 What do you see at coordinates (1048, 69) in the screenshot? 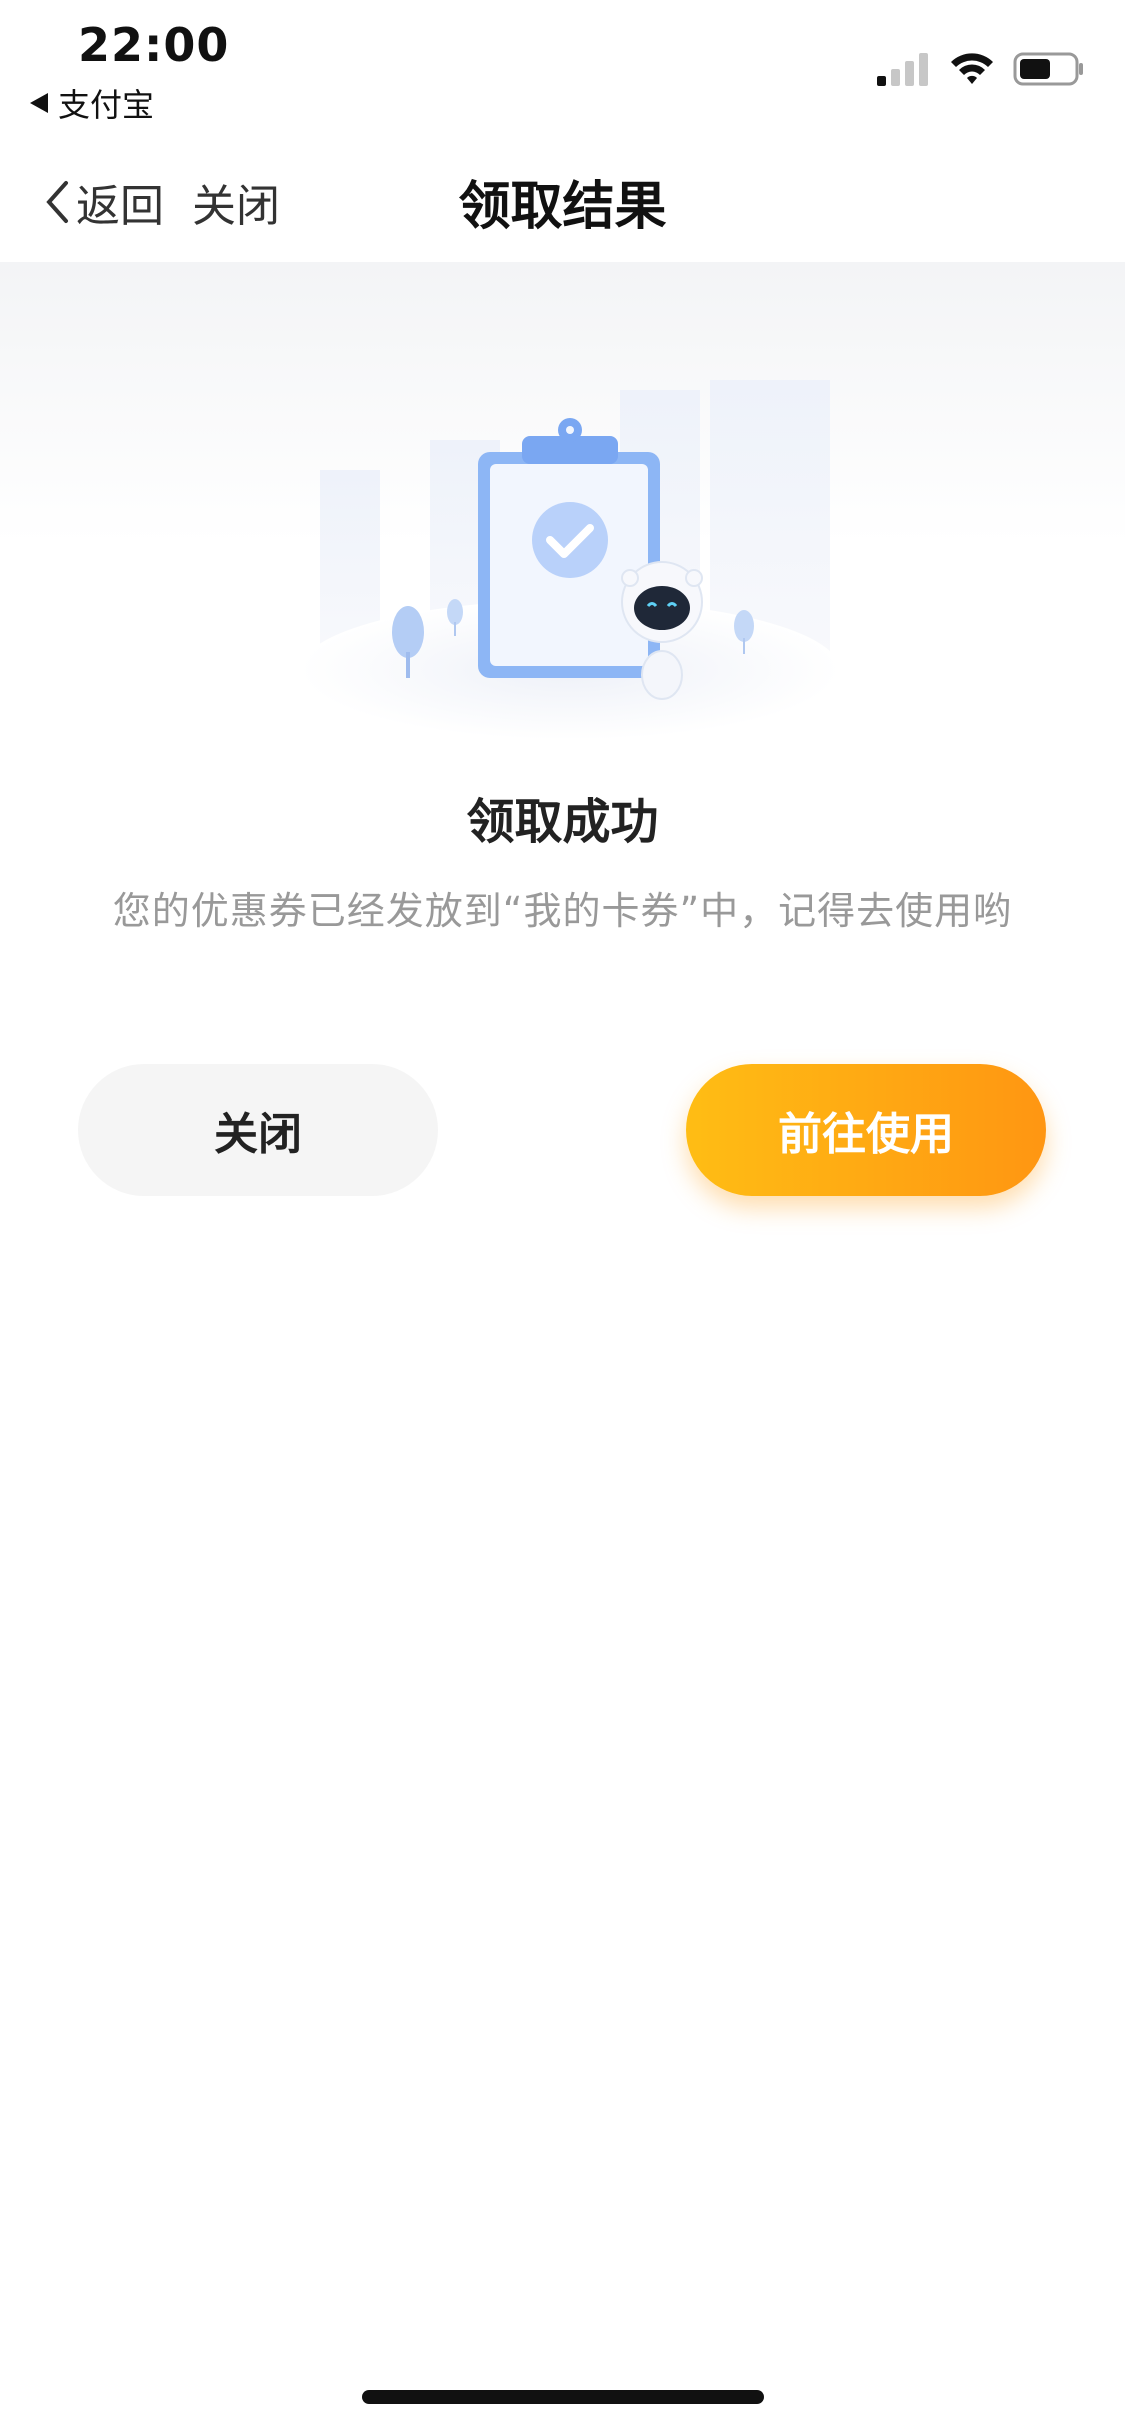
I see `battery-icon` at bounding box center [1048, 69].